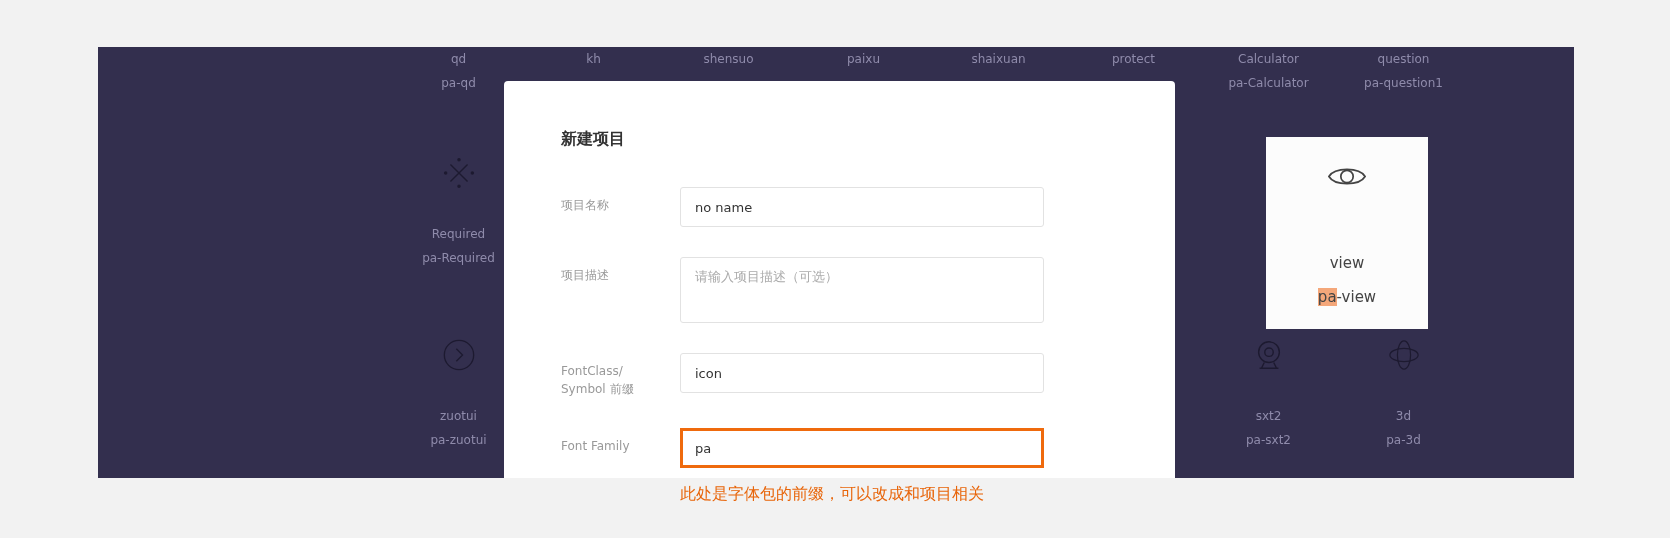 The image size is (1670, 538). What do you see at coordinates (593, 139) in the screenshot?
I see `dialog-title: 新建项目` at bounding box center [593, 139].